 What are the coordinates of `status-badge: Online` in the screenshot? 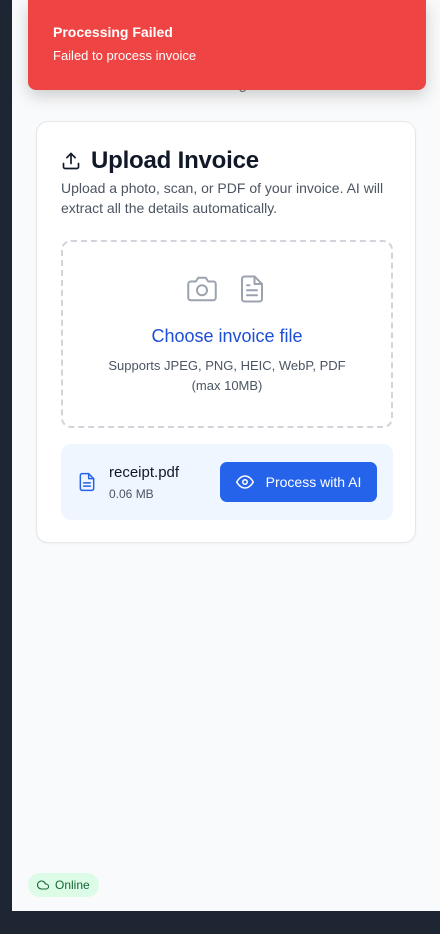 It's located at (63, 885).